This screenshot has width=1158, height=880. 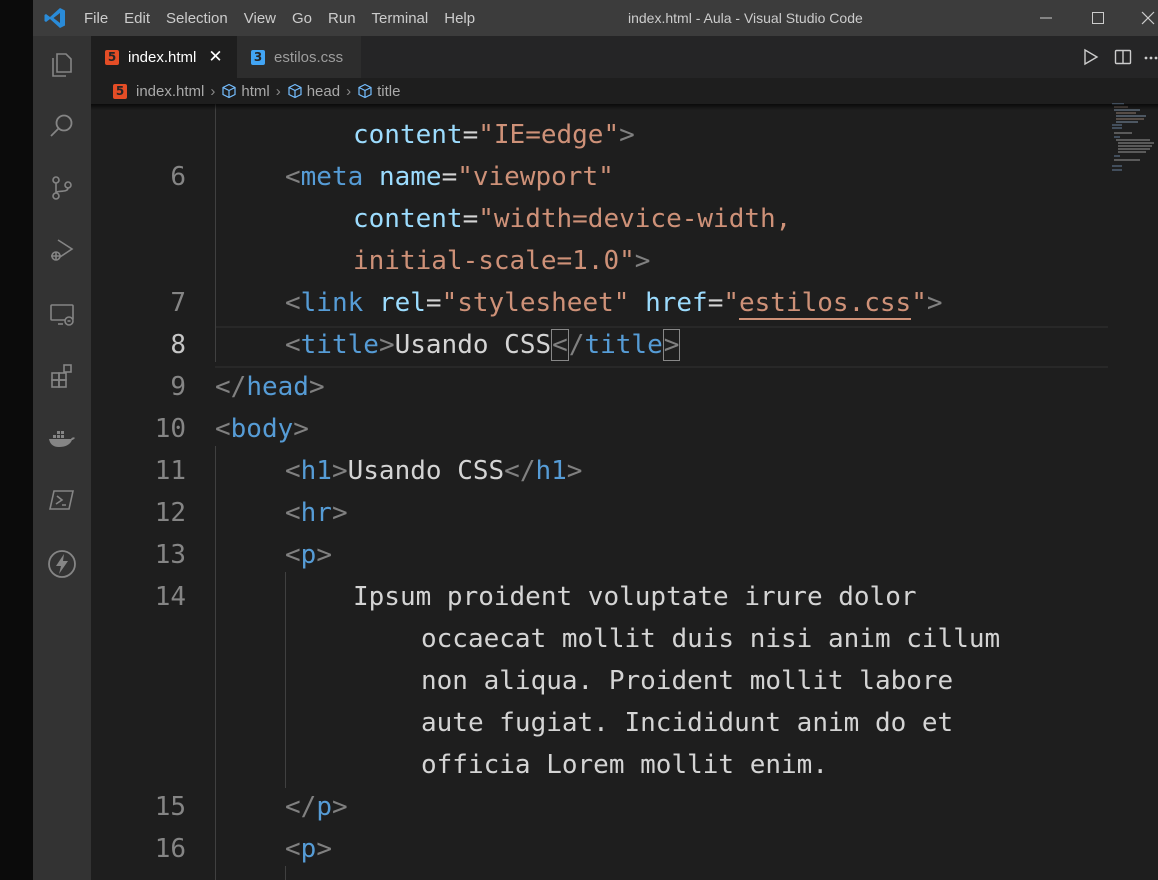 I want to click on docker-icon, so click(x=62, y=439).